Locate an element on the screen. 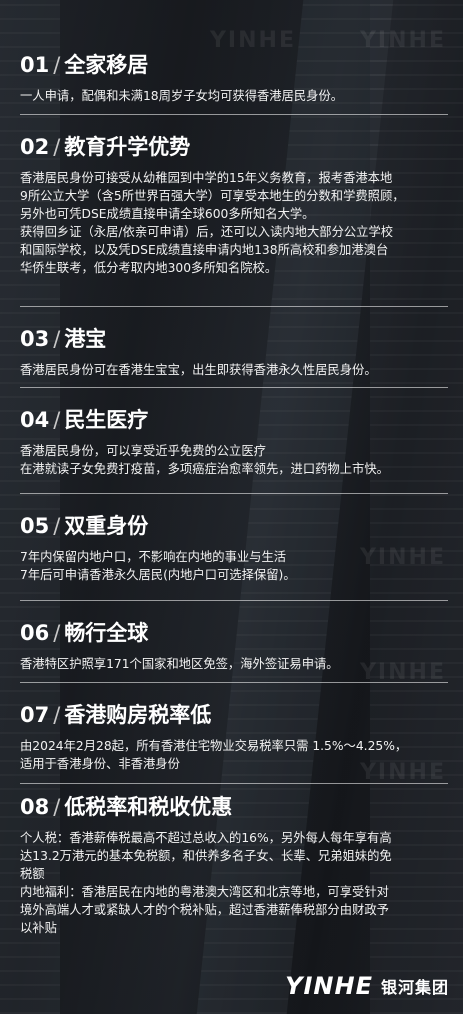 This screenshot has height=1014, width=463. brand-logo: YINHE 银河集团 is located at coordinates (367, 986).